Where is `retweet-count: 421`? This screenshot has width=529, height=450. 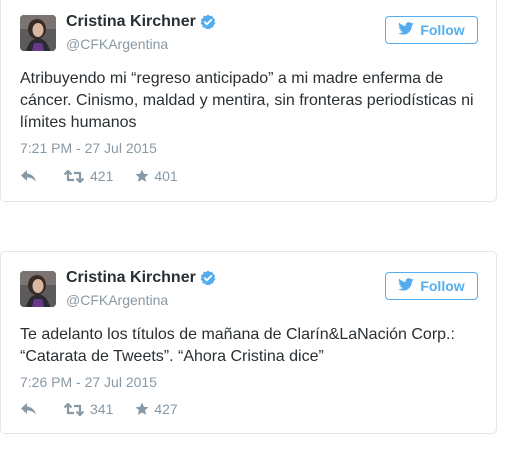
retweet-count: 421 is located at coordinates (102, 176).